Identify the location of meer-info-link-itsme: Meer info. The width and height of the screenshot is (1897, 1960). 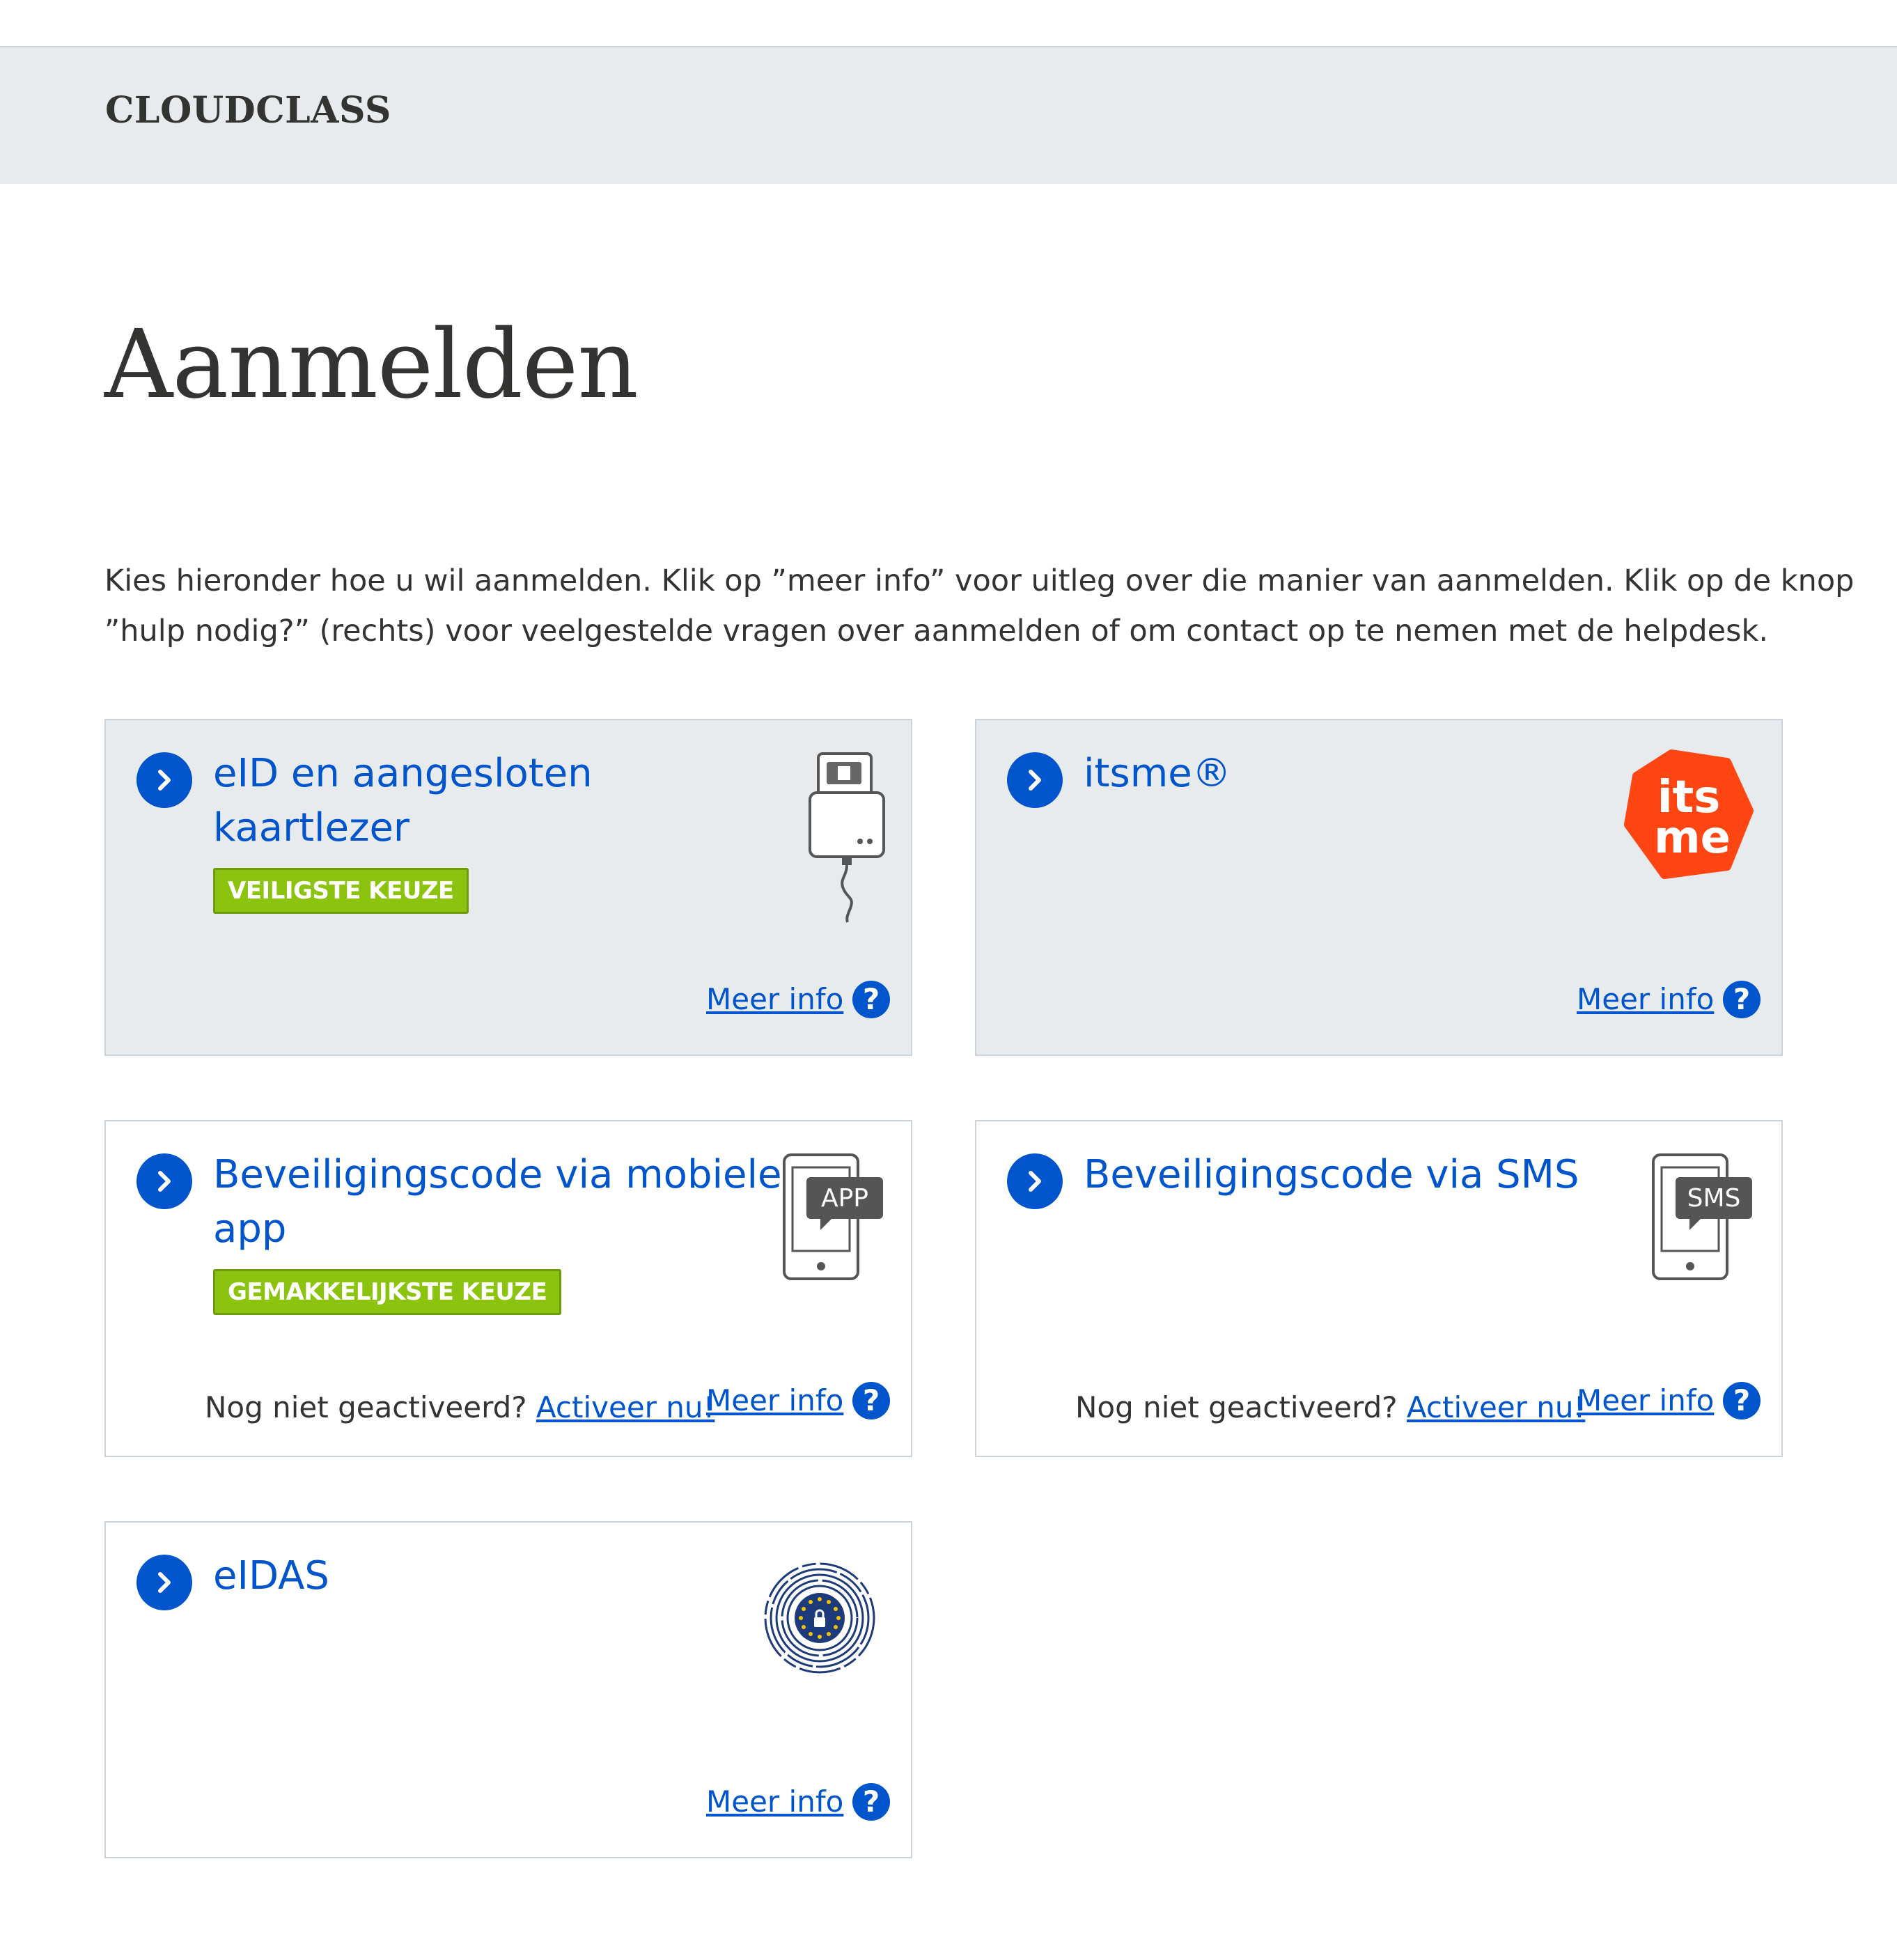
(1645, 999).